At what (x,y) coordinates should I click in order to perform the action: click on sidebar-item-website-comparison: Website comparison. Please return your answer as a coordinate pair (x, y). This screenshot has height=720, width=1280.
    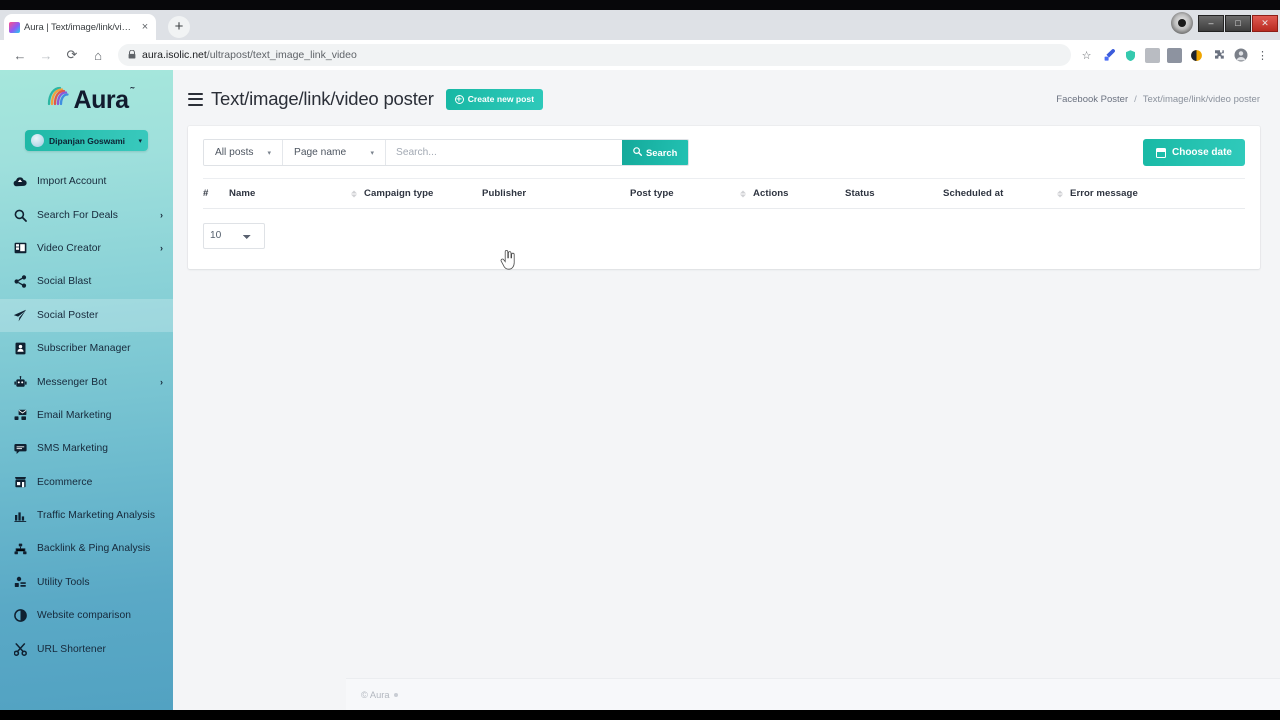
    Looking at the image, I should click on (86, 615).